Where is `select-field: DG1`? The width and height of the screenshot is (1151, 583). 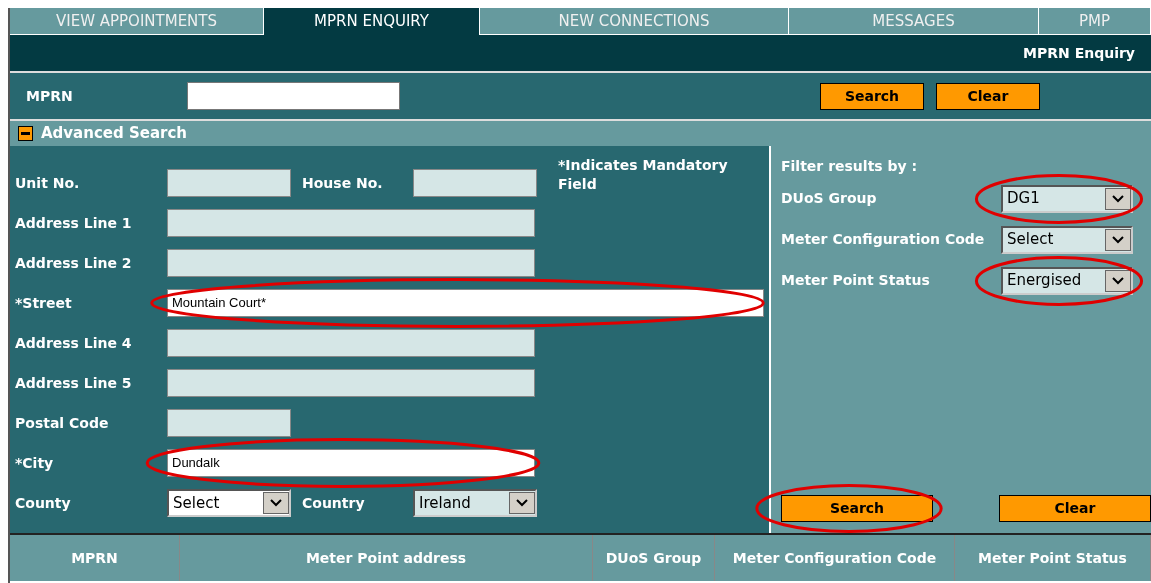 select-field: DG1 is located at coordinates (1067, 198).